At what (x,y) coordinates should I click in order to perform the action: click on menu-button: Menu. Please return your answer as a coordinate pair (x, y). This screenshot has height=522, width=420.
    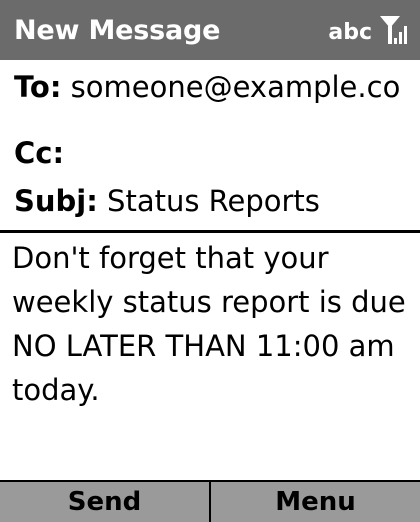
    Looking at the image, I should click on (315, 502).